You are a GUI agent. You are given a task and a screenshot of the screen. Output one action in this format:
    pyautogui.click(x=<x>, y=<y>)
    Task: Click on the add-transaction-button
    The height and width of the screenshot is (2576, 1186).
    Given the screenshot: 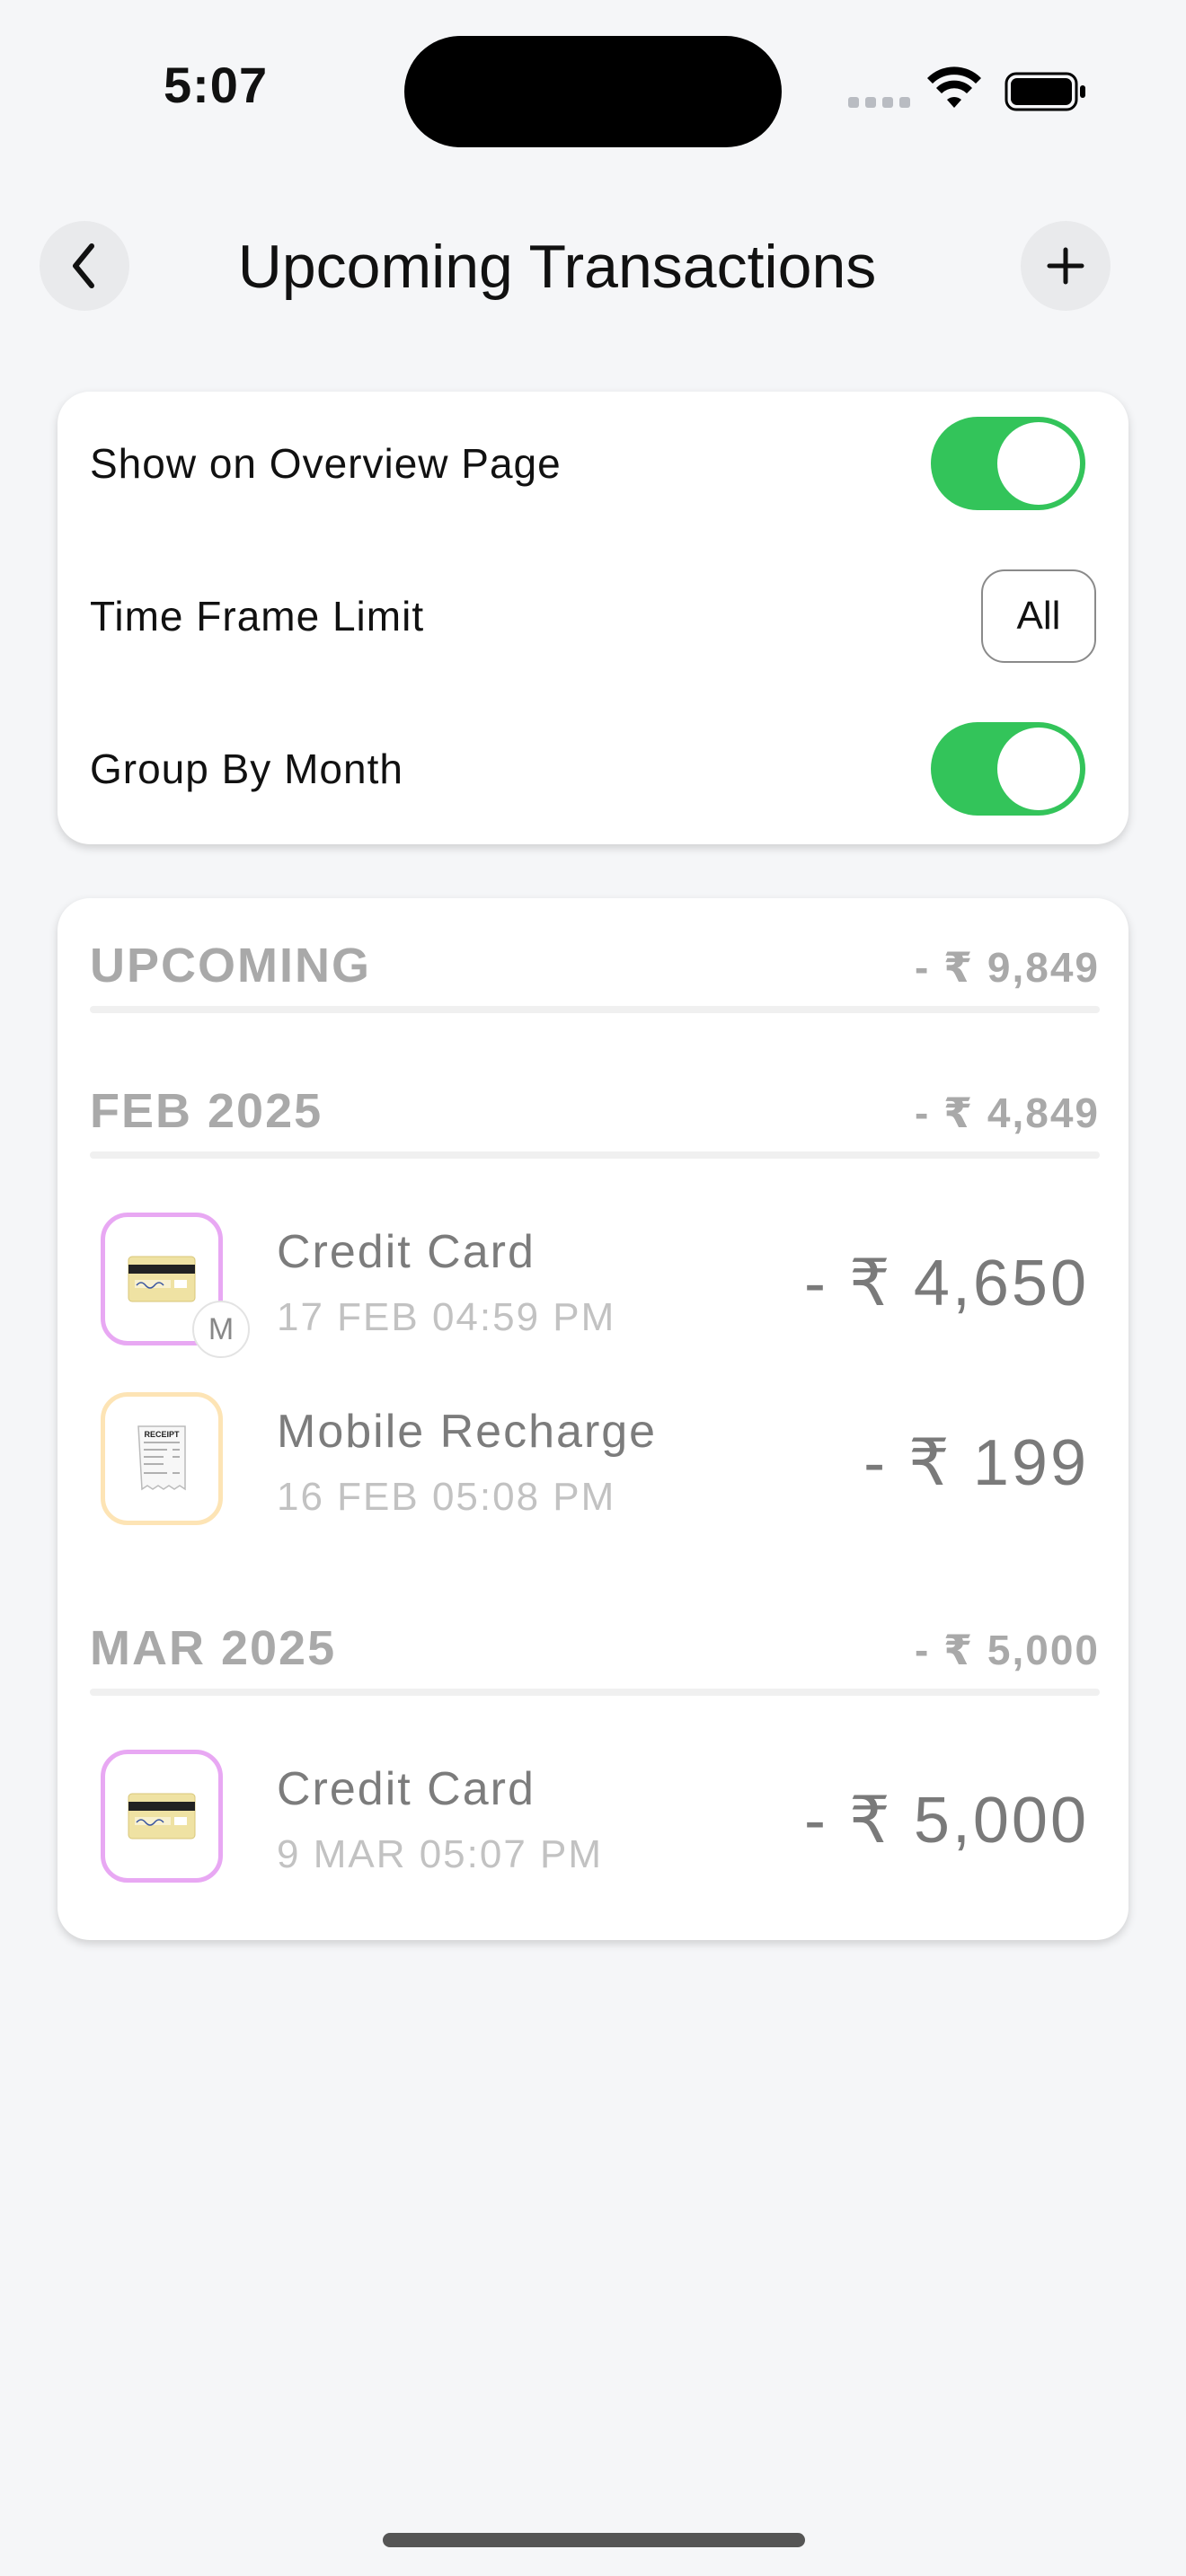 What is the action you would take?
    pyautogui.click(x=1066, y=266)
    